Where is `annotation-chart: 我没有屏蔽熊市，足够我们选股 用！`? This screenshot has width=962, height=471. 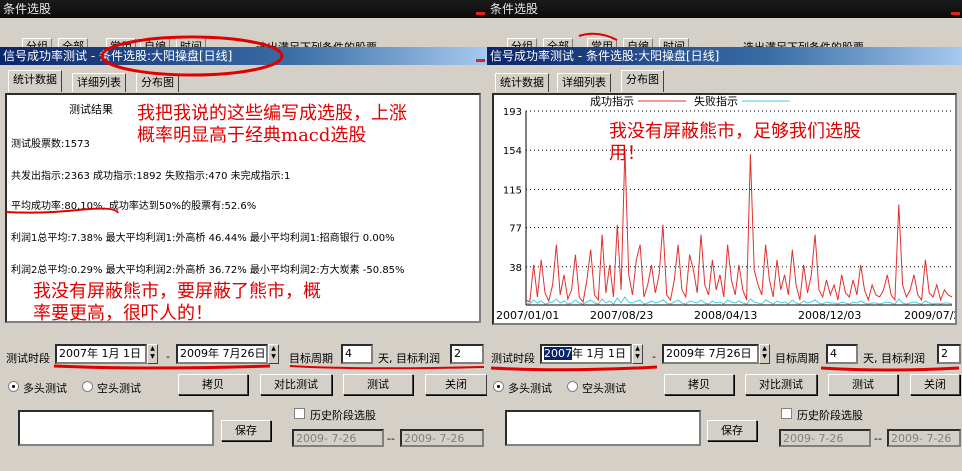 annotation-chart: 我没有屏蔽熊市，足够我们选股 用！ is located at coordinates (735, 143).